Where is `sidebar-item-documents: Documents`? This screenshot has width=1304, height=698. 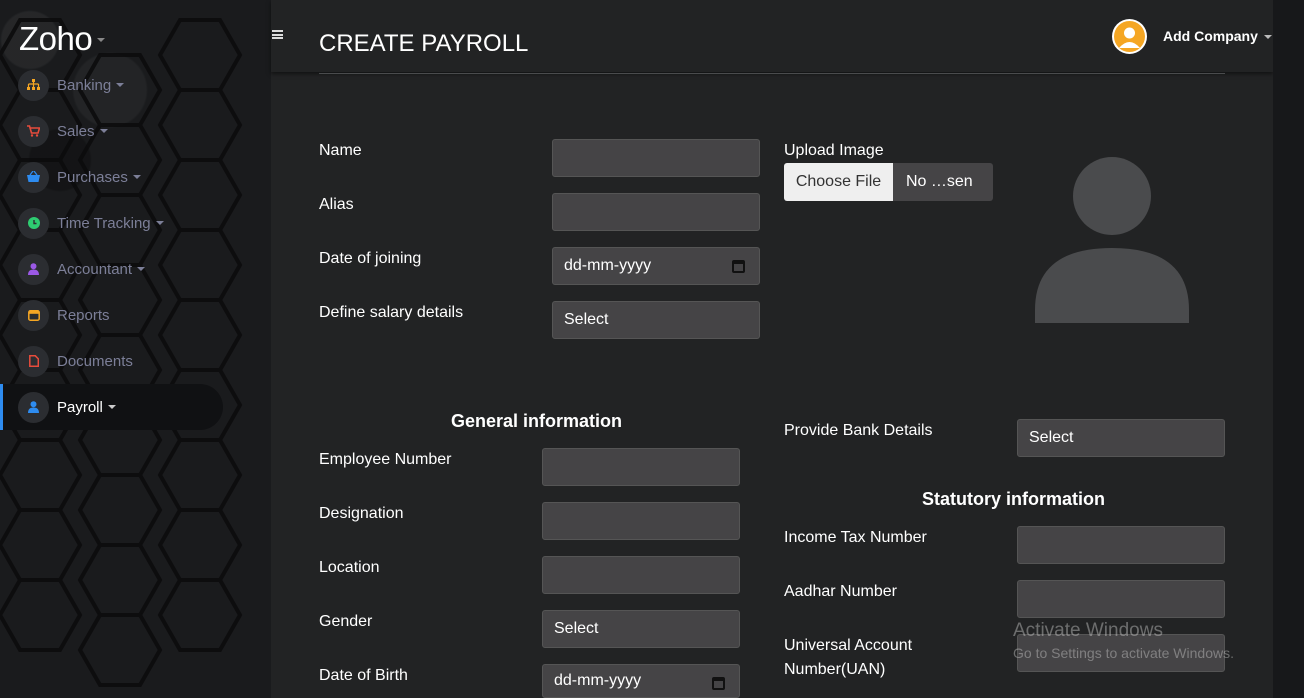 sidebar-item-documents: Documents is located at coordinates (111, 361).